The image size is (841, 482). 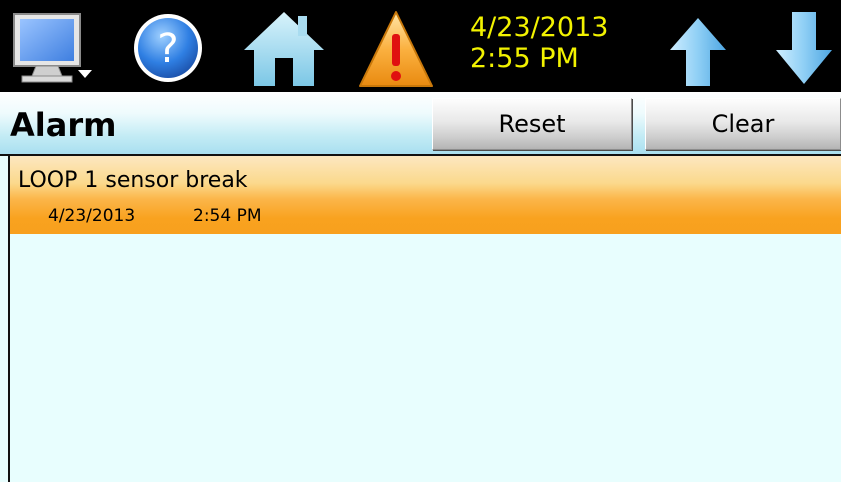 I want to click on current-time: 2:55 PM, so click(x=524, y=58).